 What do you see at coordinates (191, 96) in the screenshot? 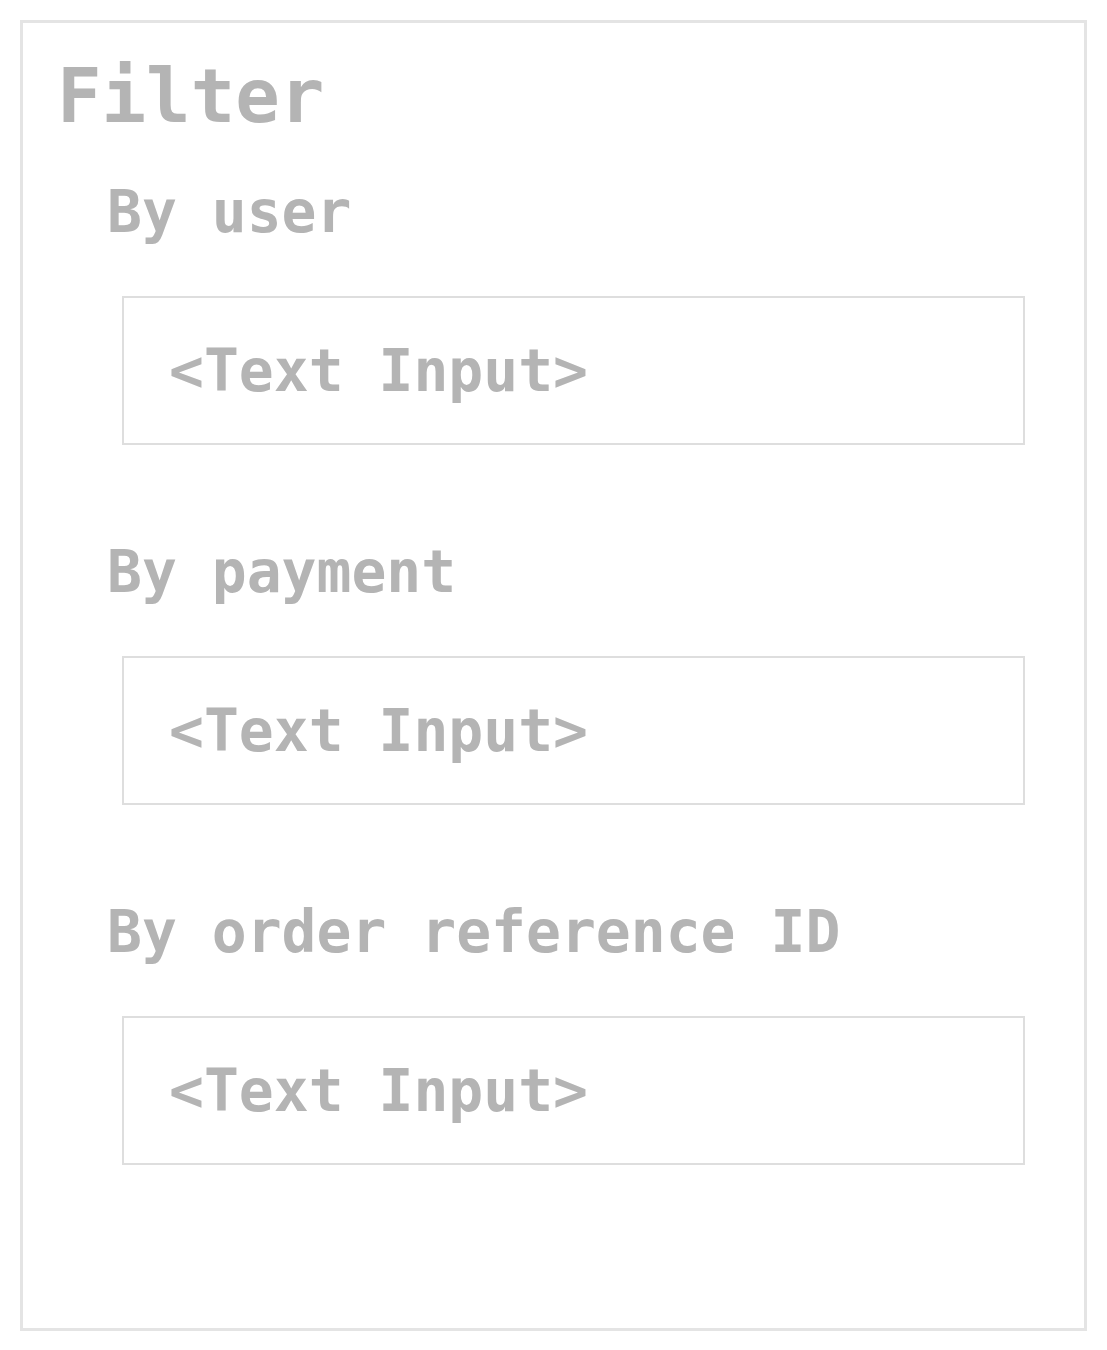
I see `panel-title: Filter` at bounding box center [191, 96].